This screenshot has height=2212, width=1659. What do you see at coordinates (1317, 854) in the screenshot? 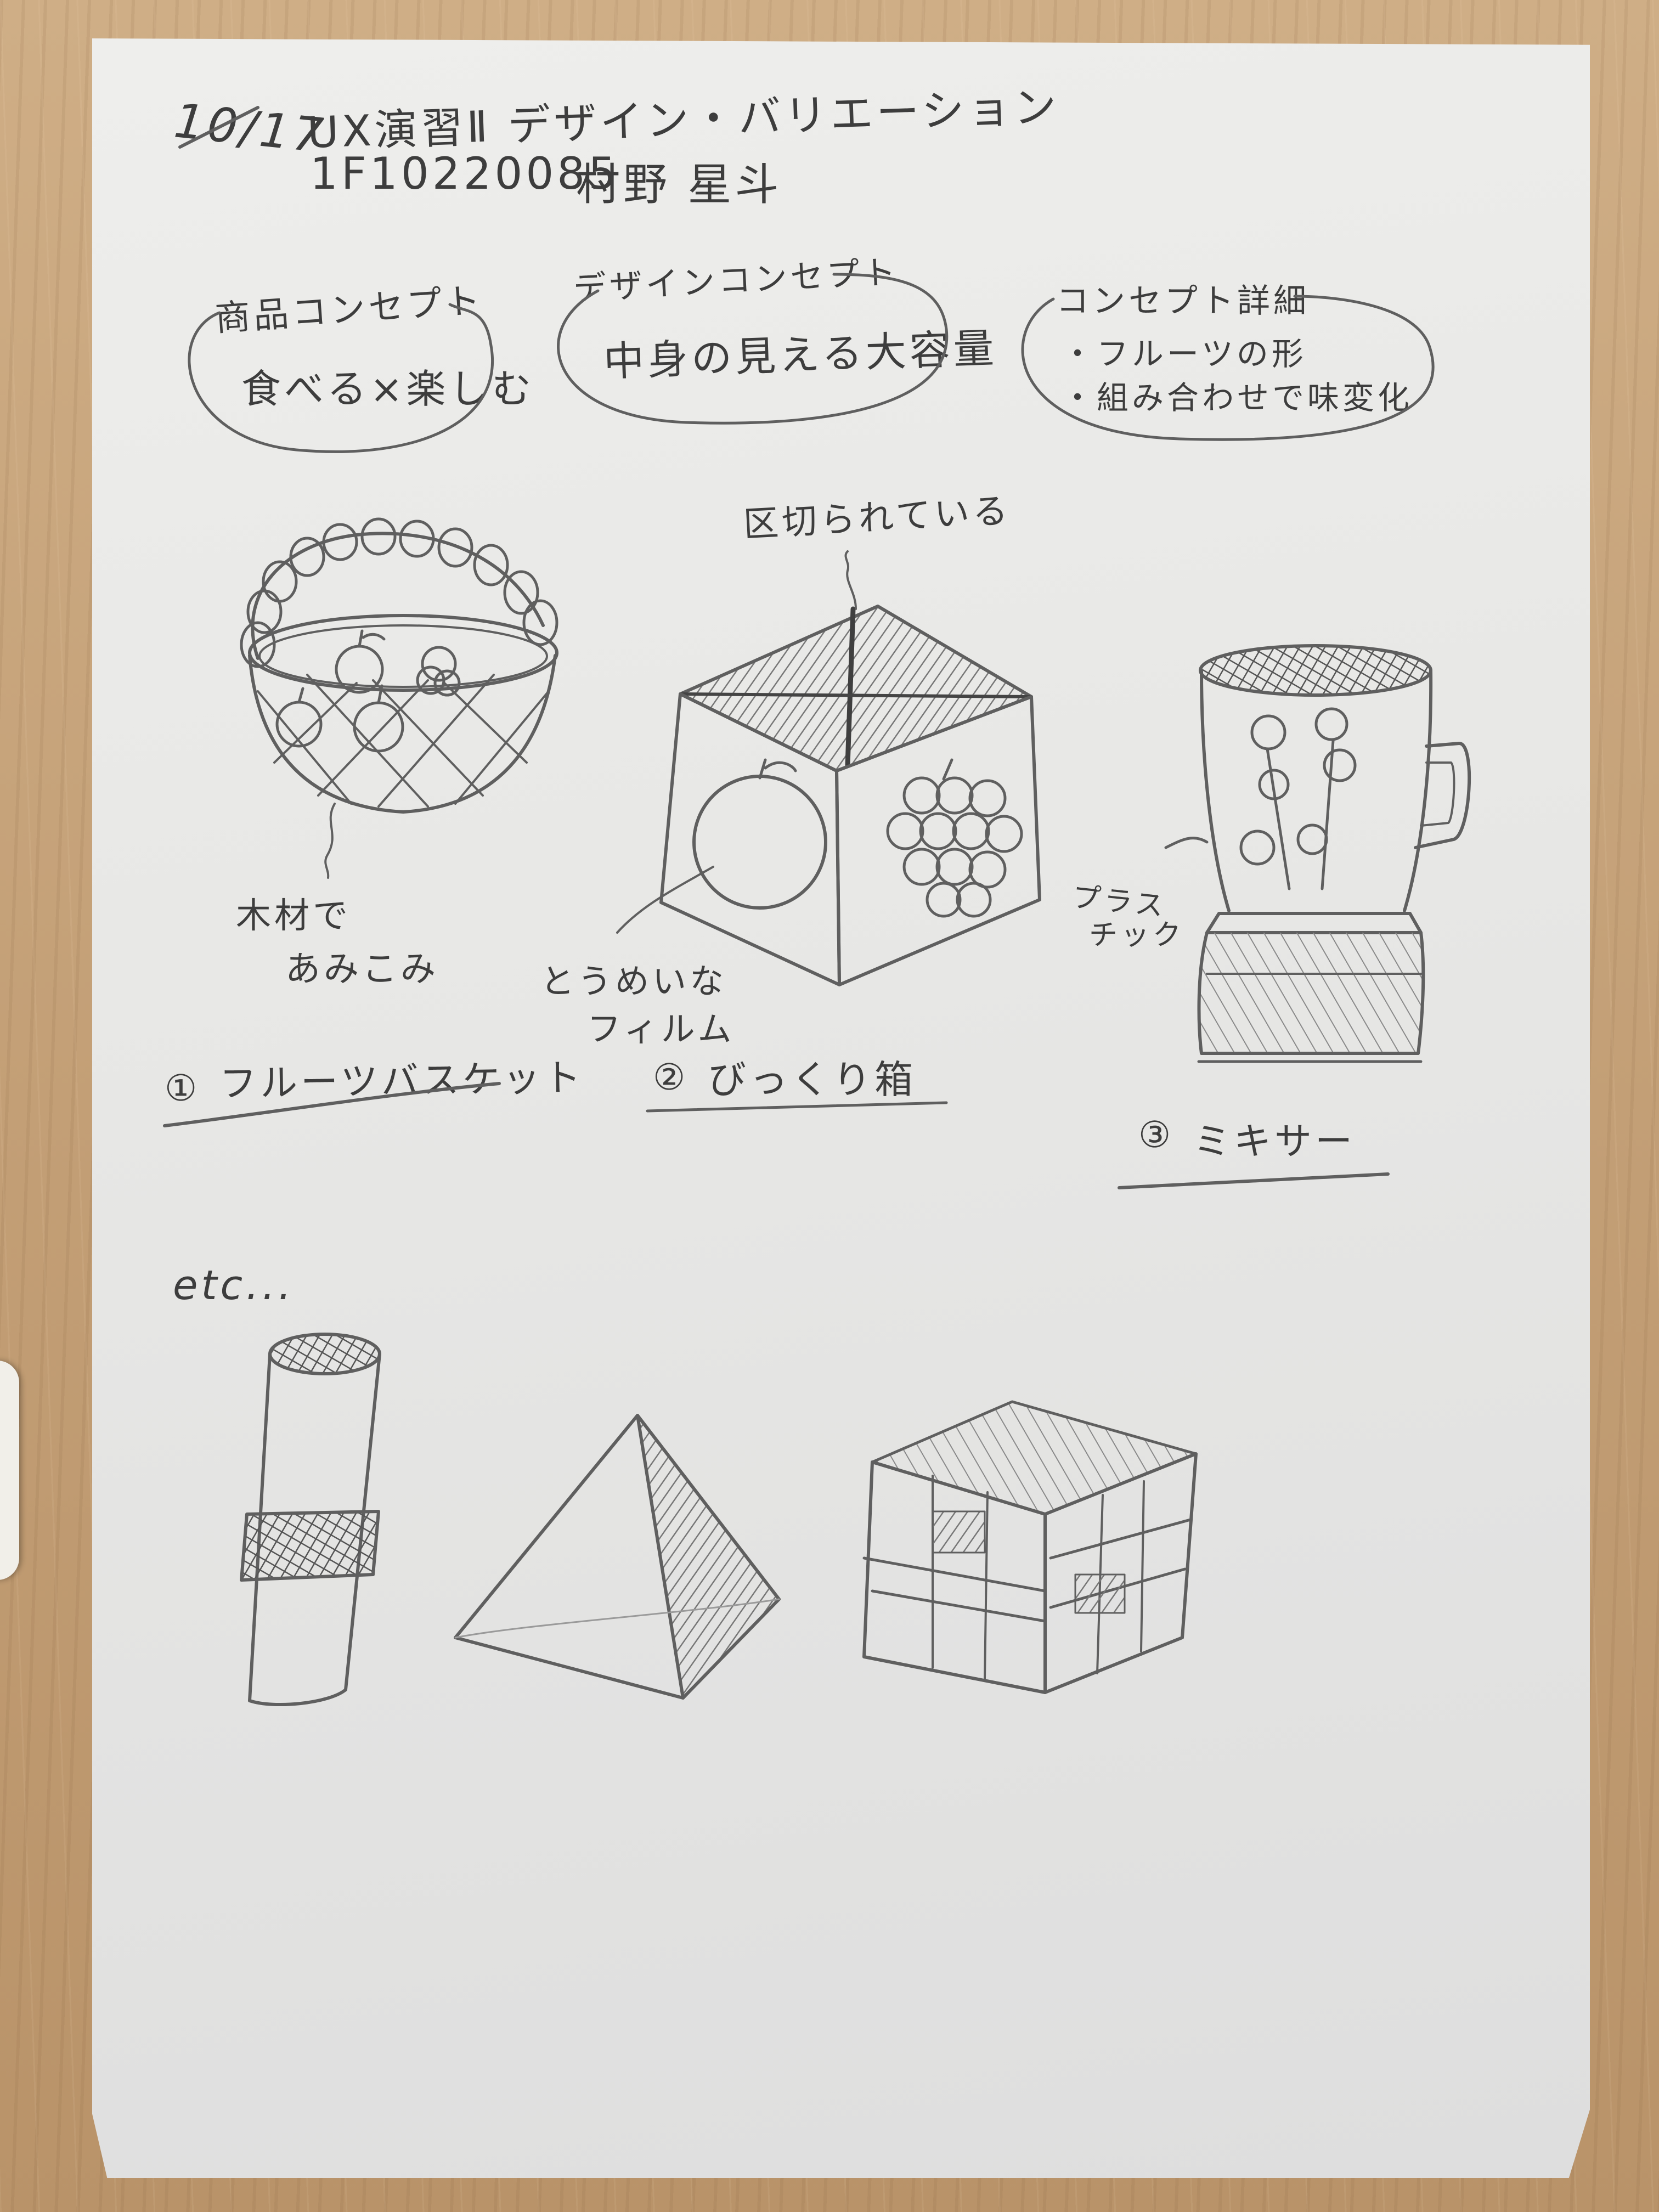
I see `mixer-sketch` at bounding box center [1317, 854].